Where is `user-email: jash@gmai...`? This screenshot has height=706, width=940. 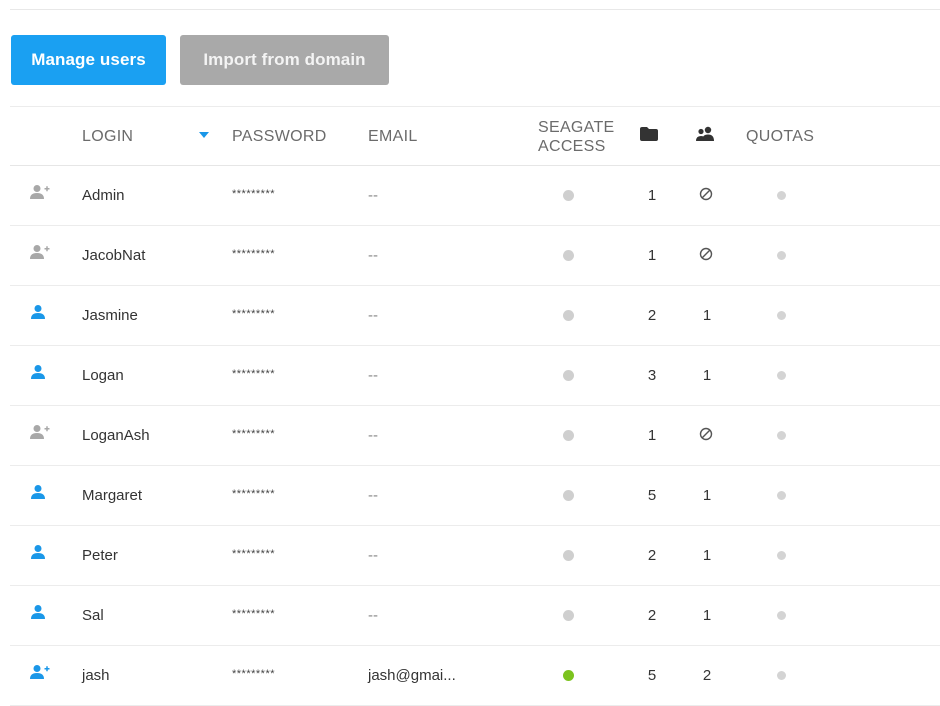 user-email: jash@gmai... is located at coordinates (412, 675).